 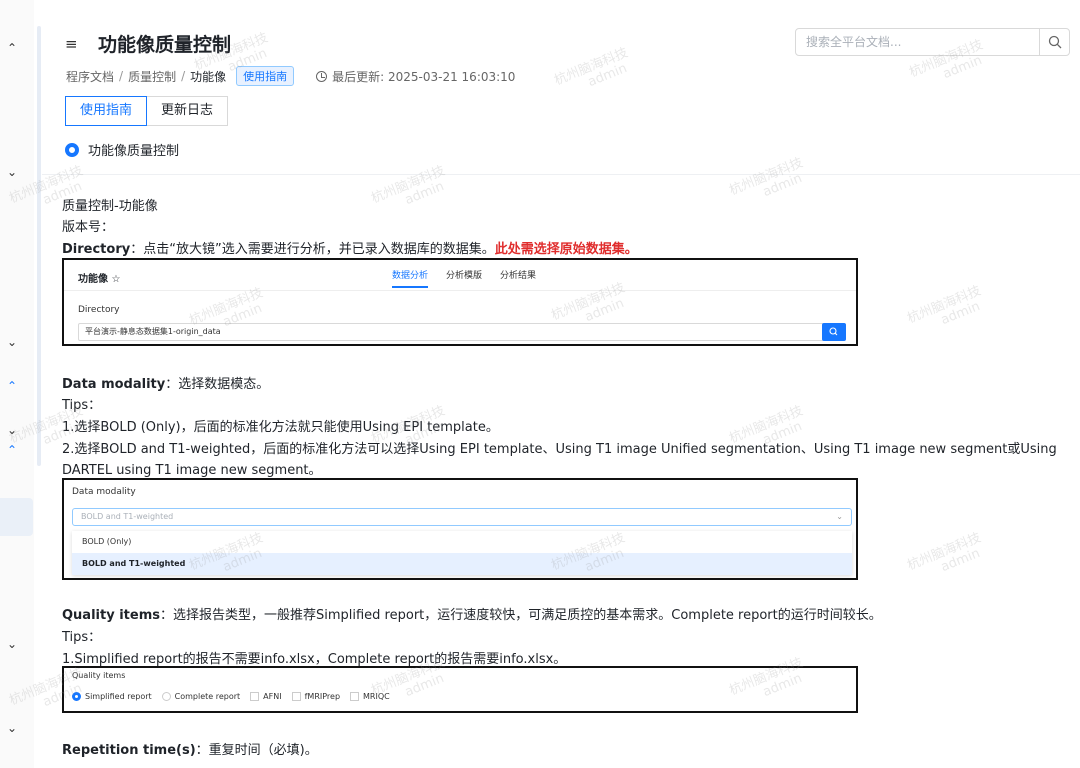 I want to click on tab-guide: 使用指南, so click(x=106, y=111).